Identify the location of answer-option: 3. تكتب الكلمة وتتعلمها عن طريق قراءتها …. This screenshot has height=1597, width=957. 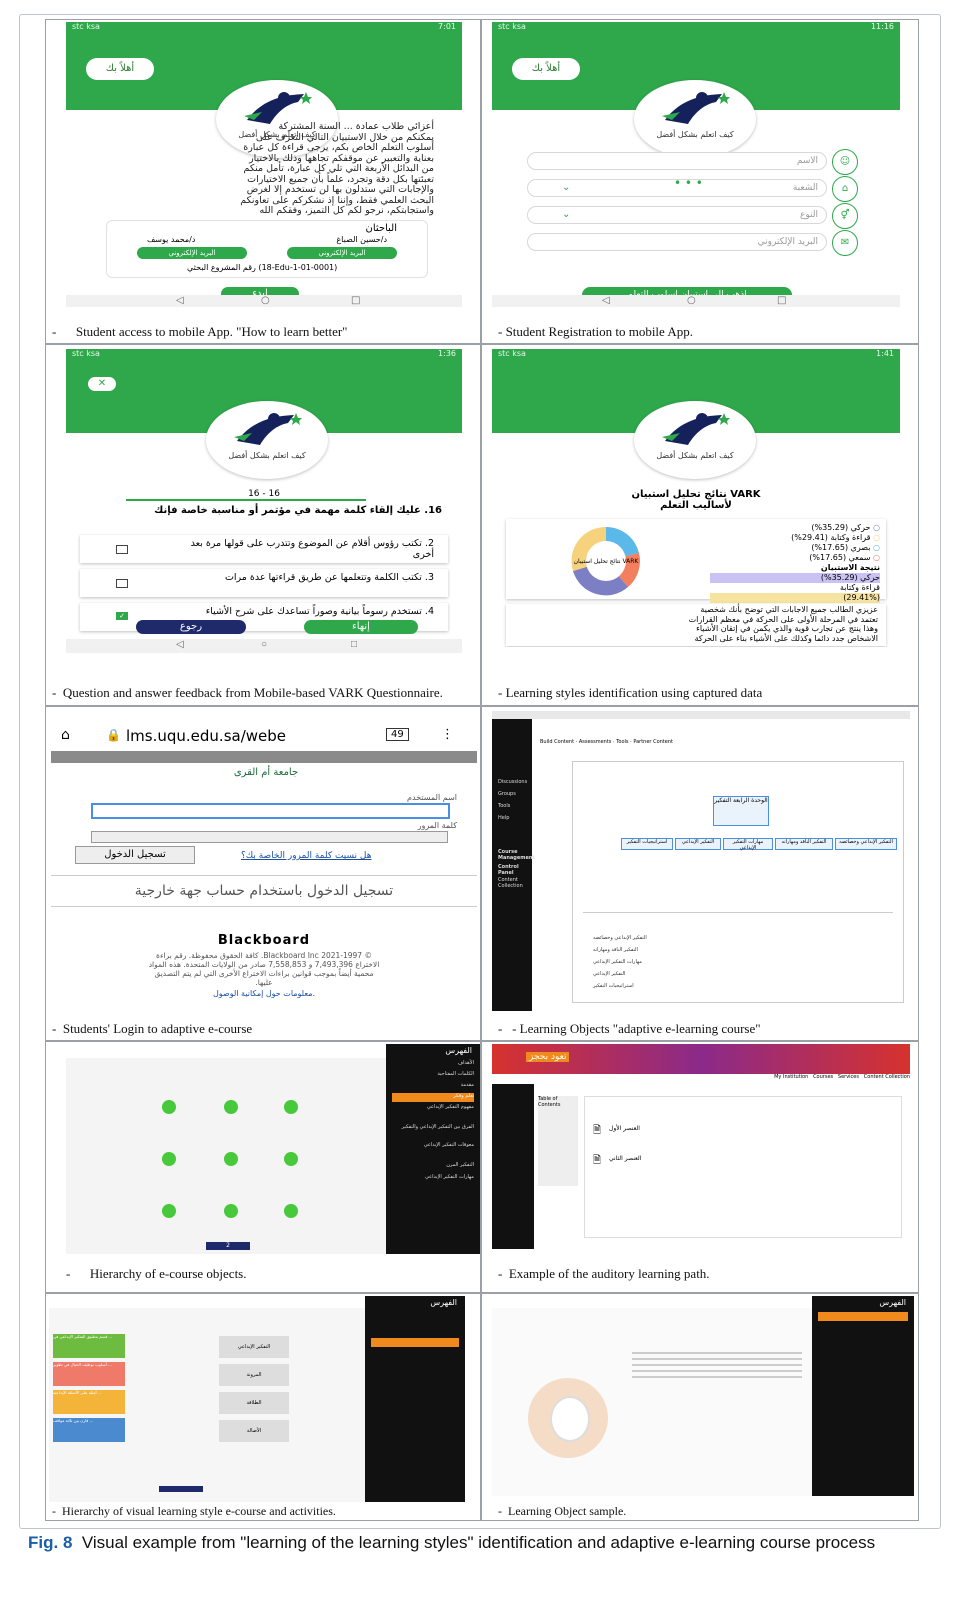
(264, 583).